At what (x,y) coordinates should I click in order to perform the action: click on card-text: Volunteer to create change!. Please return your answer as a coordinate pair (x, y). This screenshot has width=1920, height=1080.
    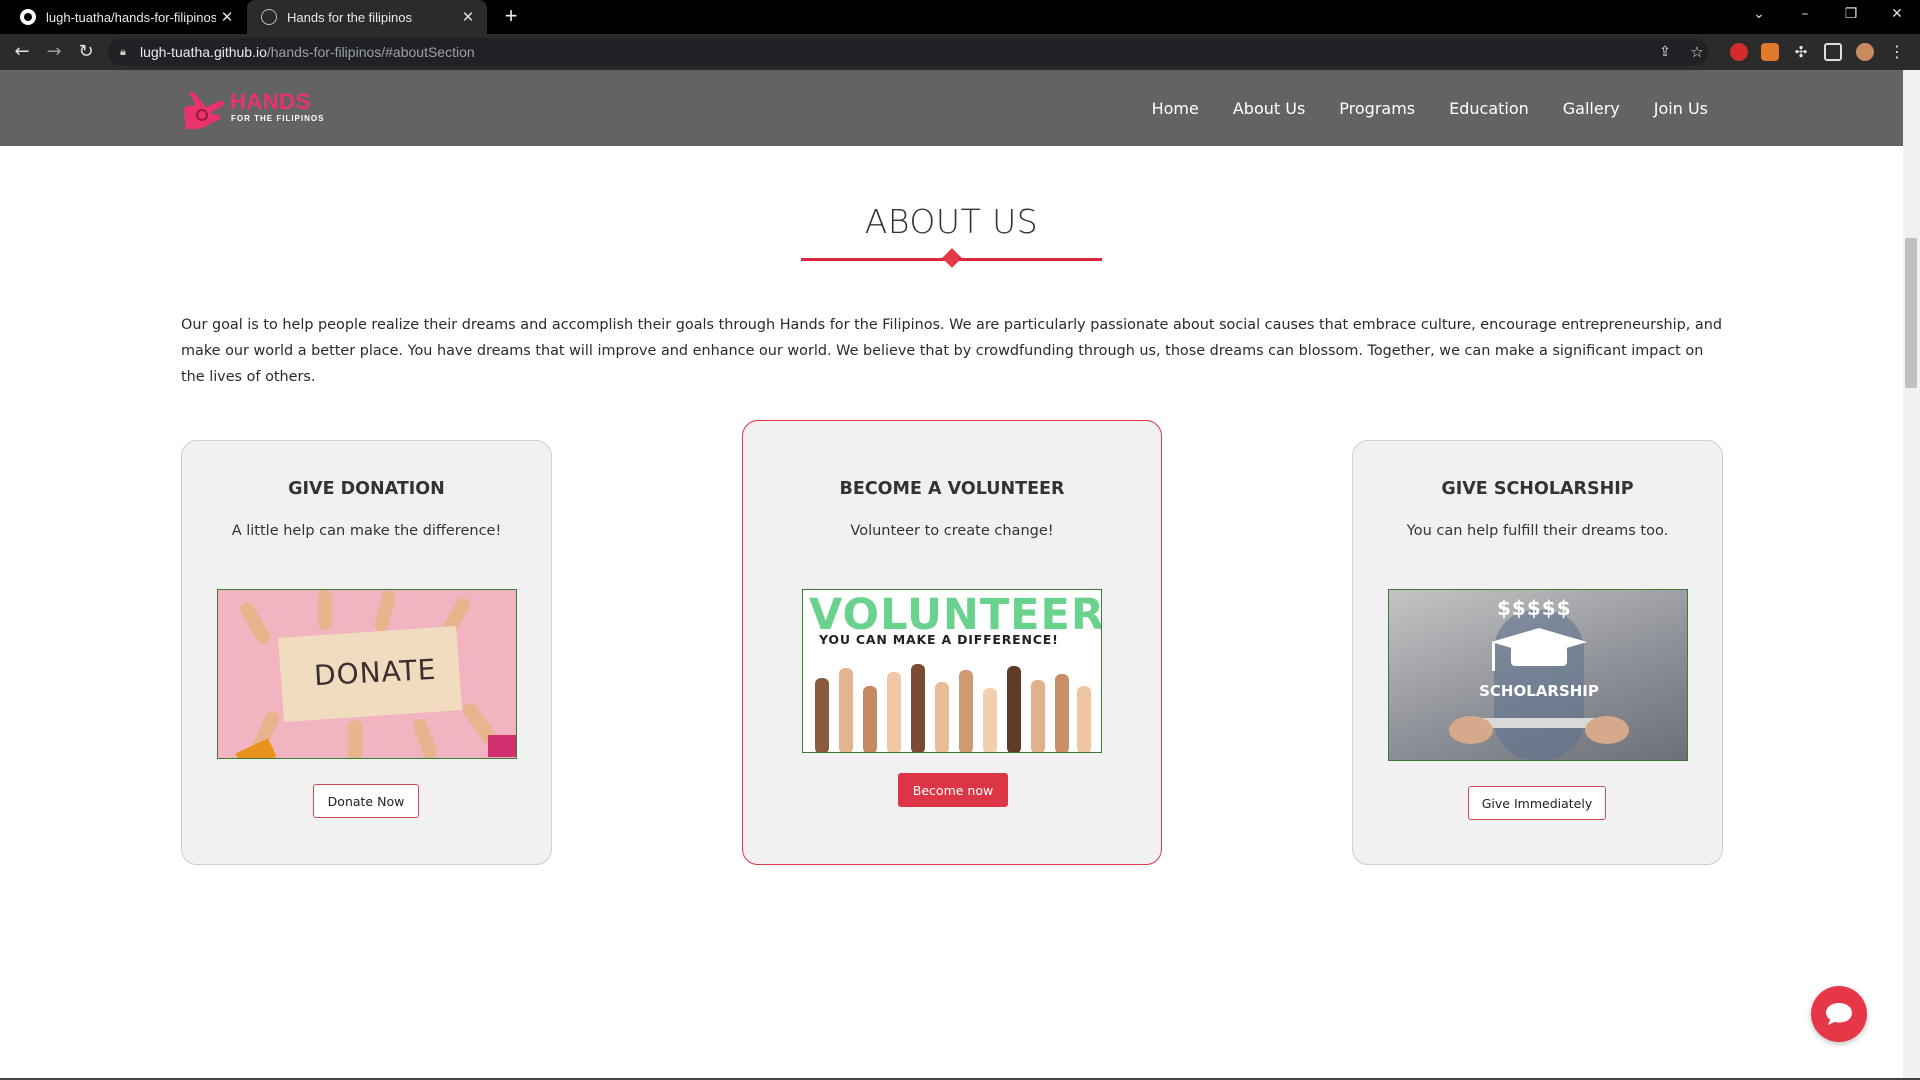
    Looking at the image, I should click on (952, 531).